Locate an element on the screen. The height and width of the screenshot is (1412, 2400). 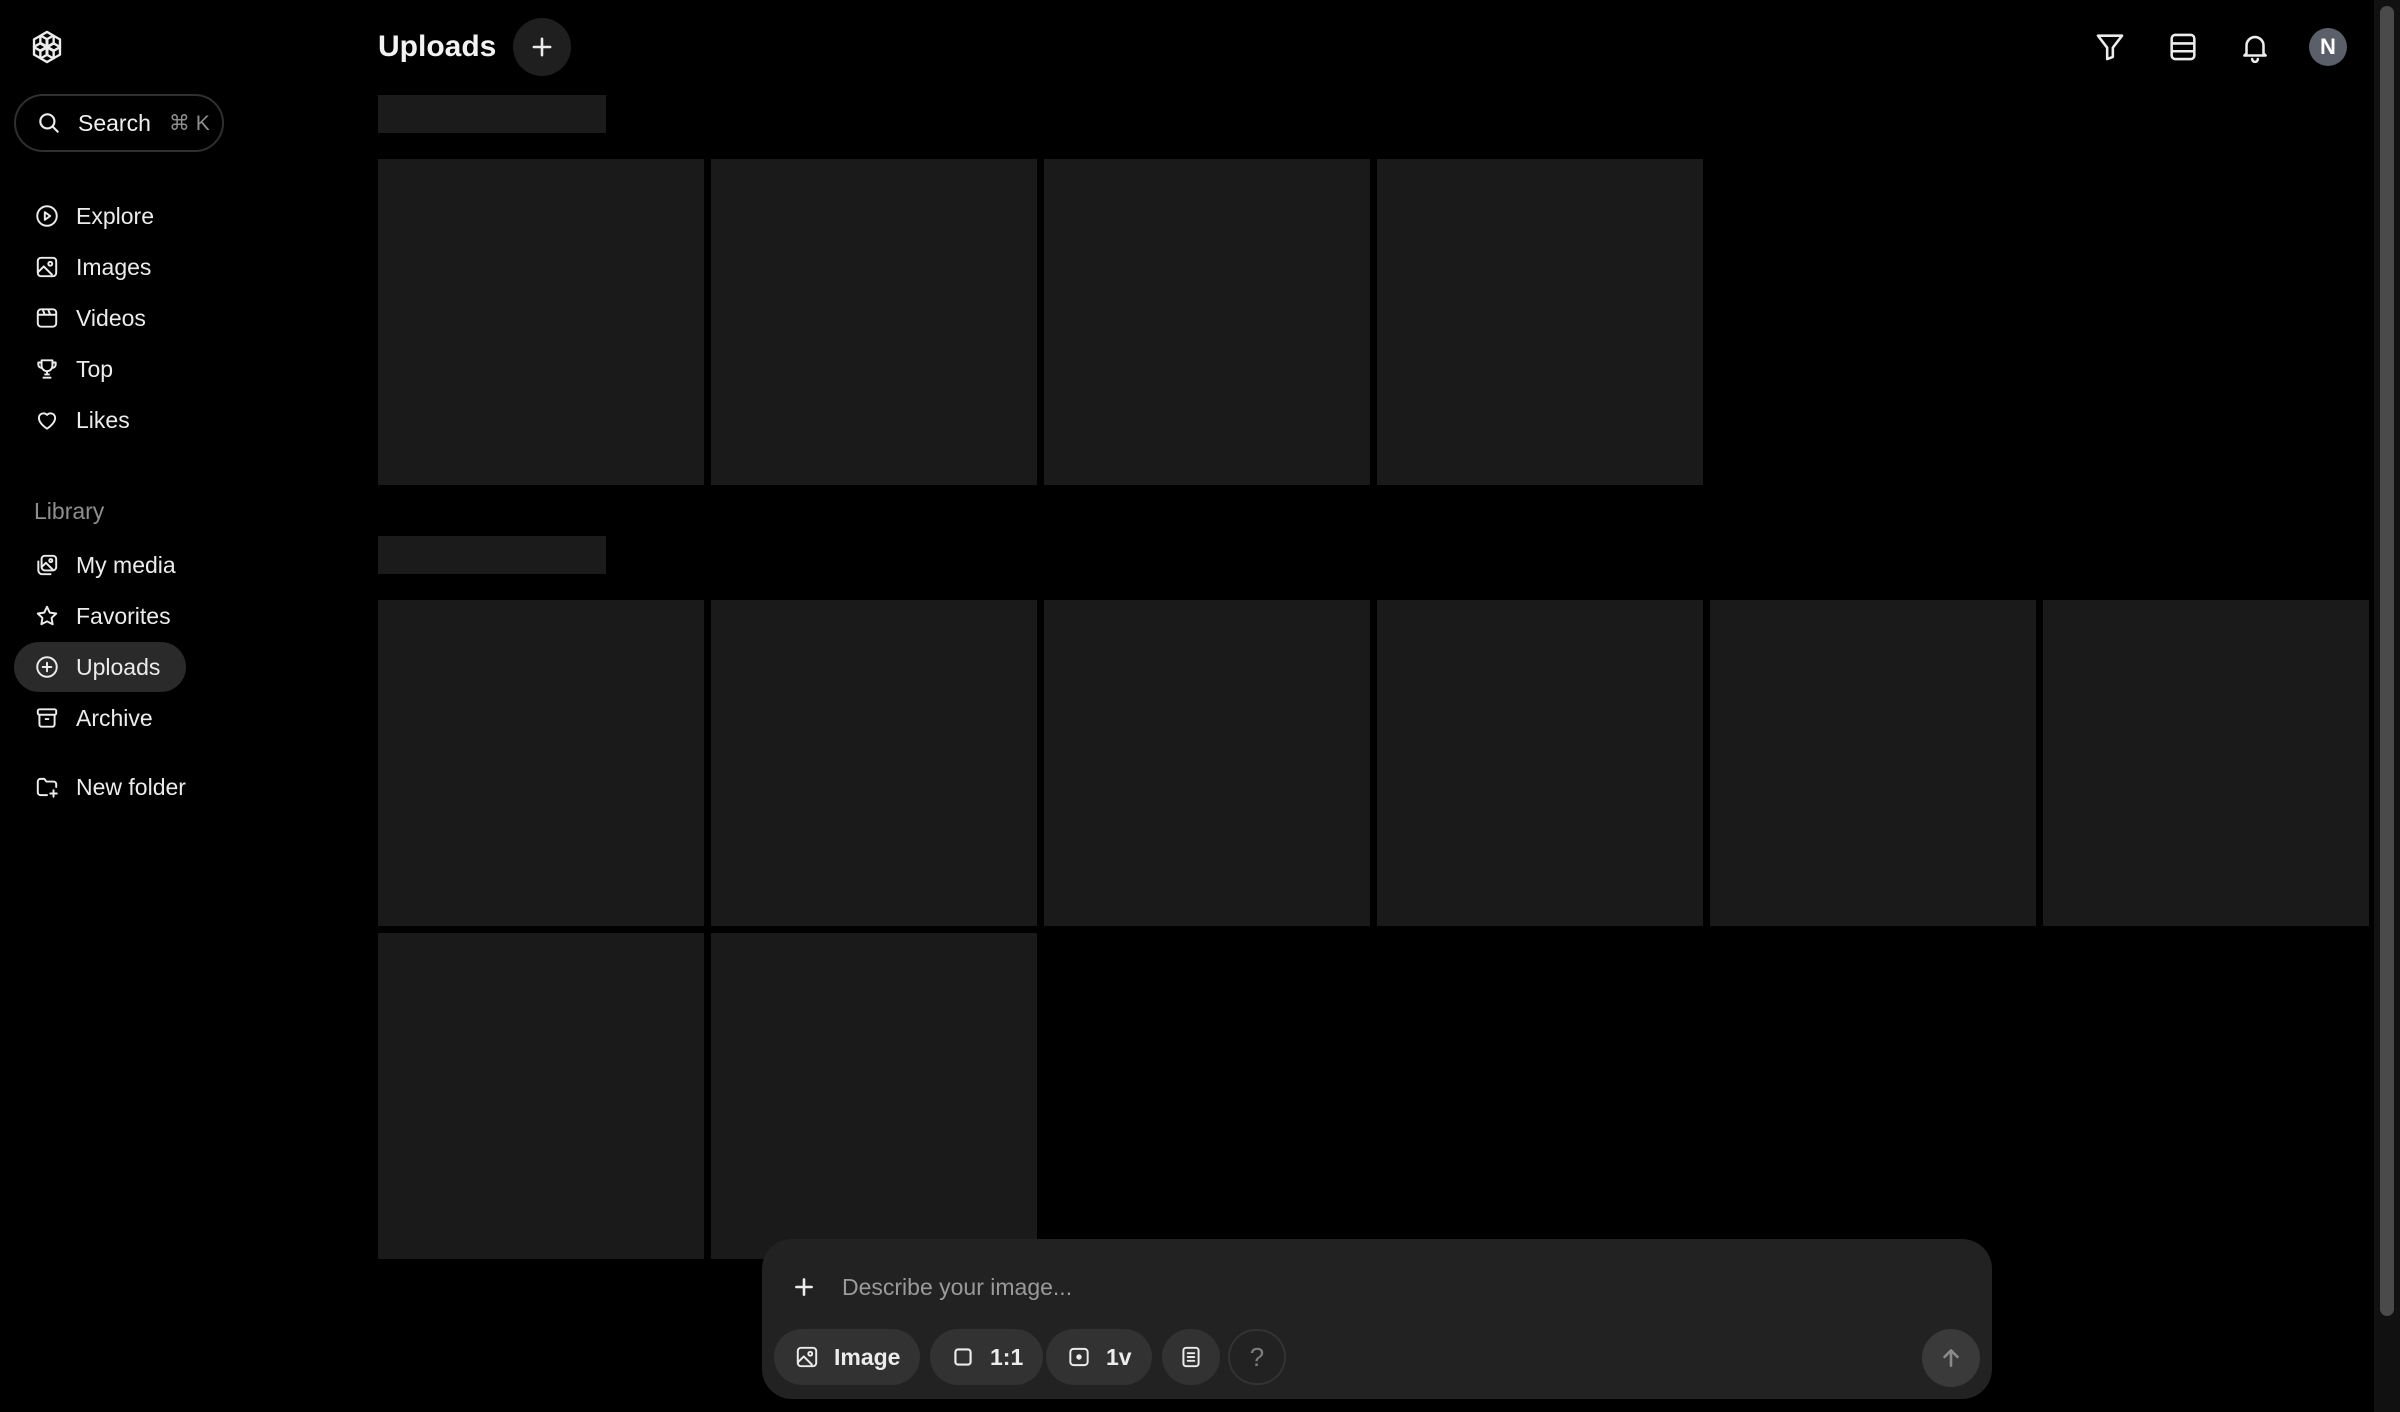
page-title: Uploads is located at coordinates (437, 46).